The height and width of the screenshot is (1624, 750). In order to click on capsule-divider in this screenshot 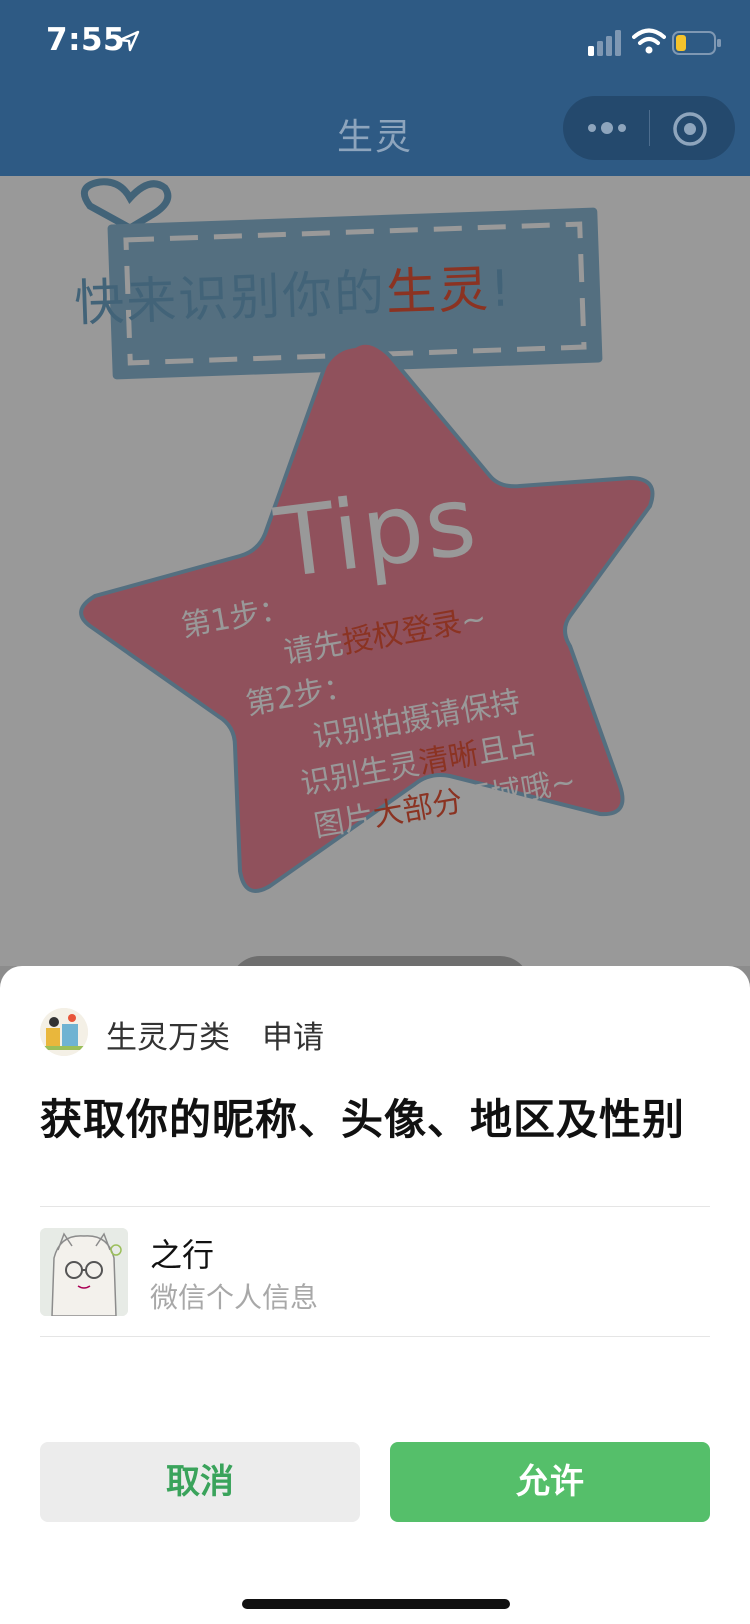, I will do `click(649, 128)`.